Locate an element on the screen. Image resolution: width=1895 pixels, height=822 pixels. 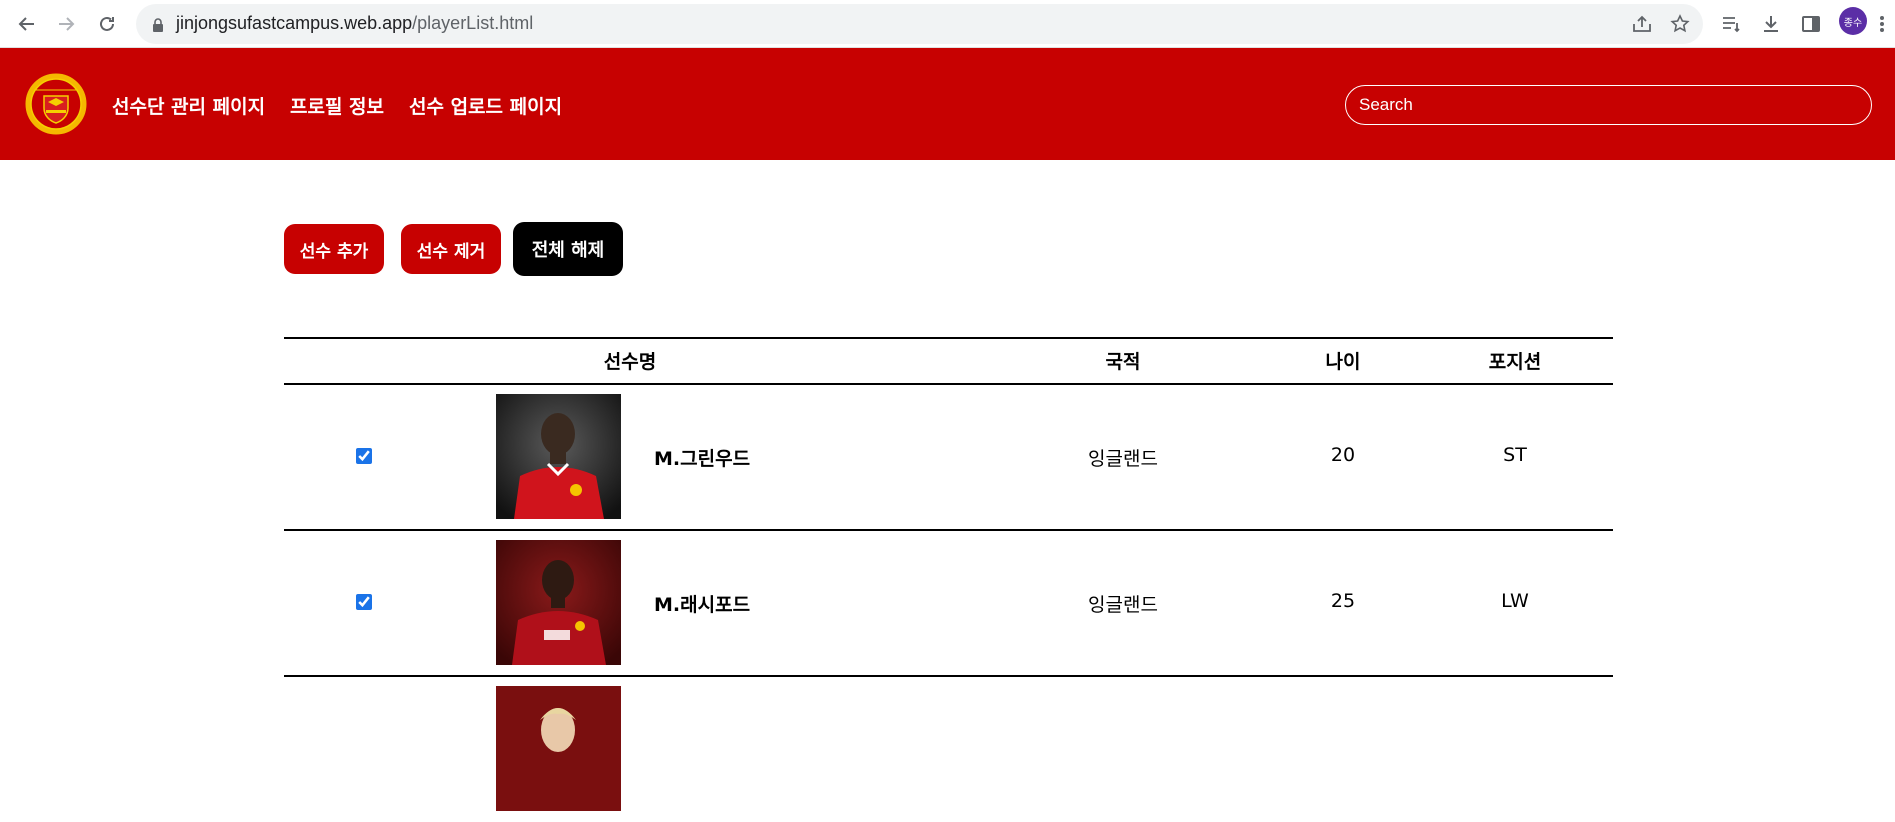
table-row is located at coordinates (948, 749).